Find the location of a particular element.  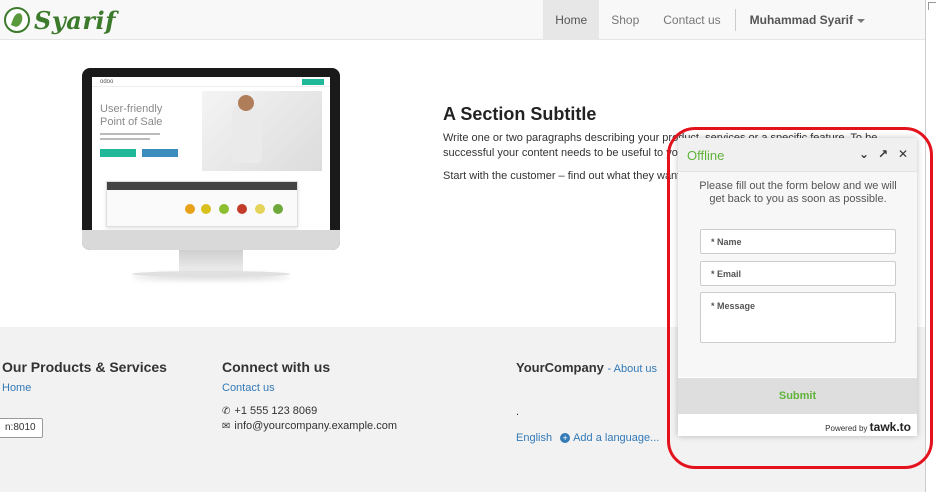

pos-monitor-image: odoo User-friendly Point of Sale is located at coordinates (211, 175).